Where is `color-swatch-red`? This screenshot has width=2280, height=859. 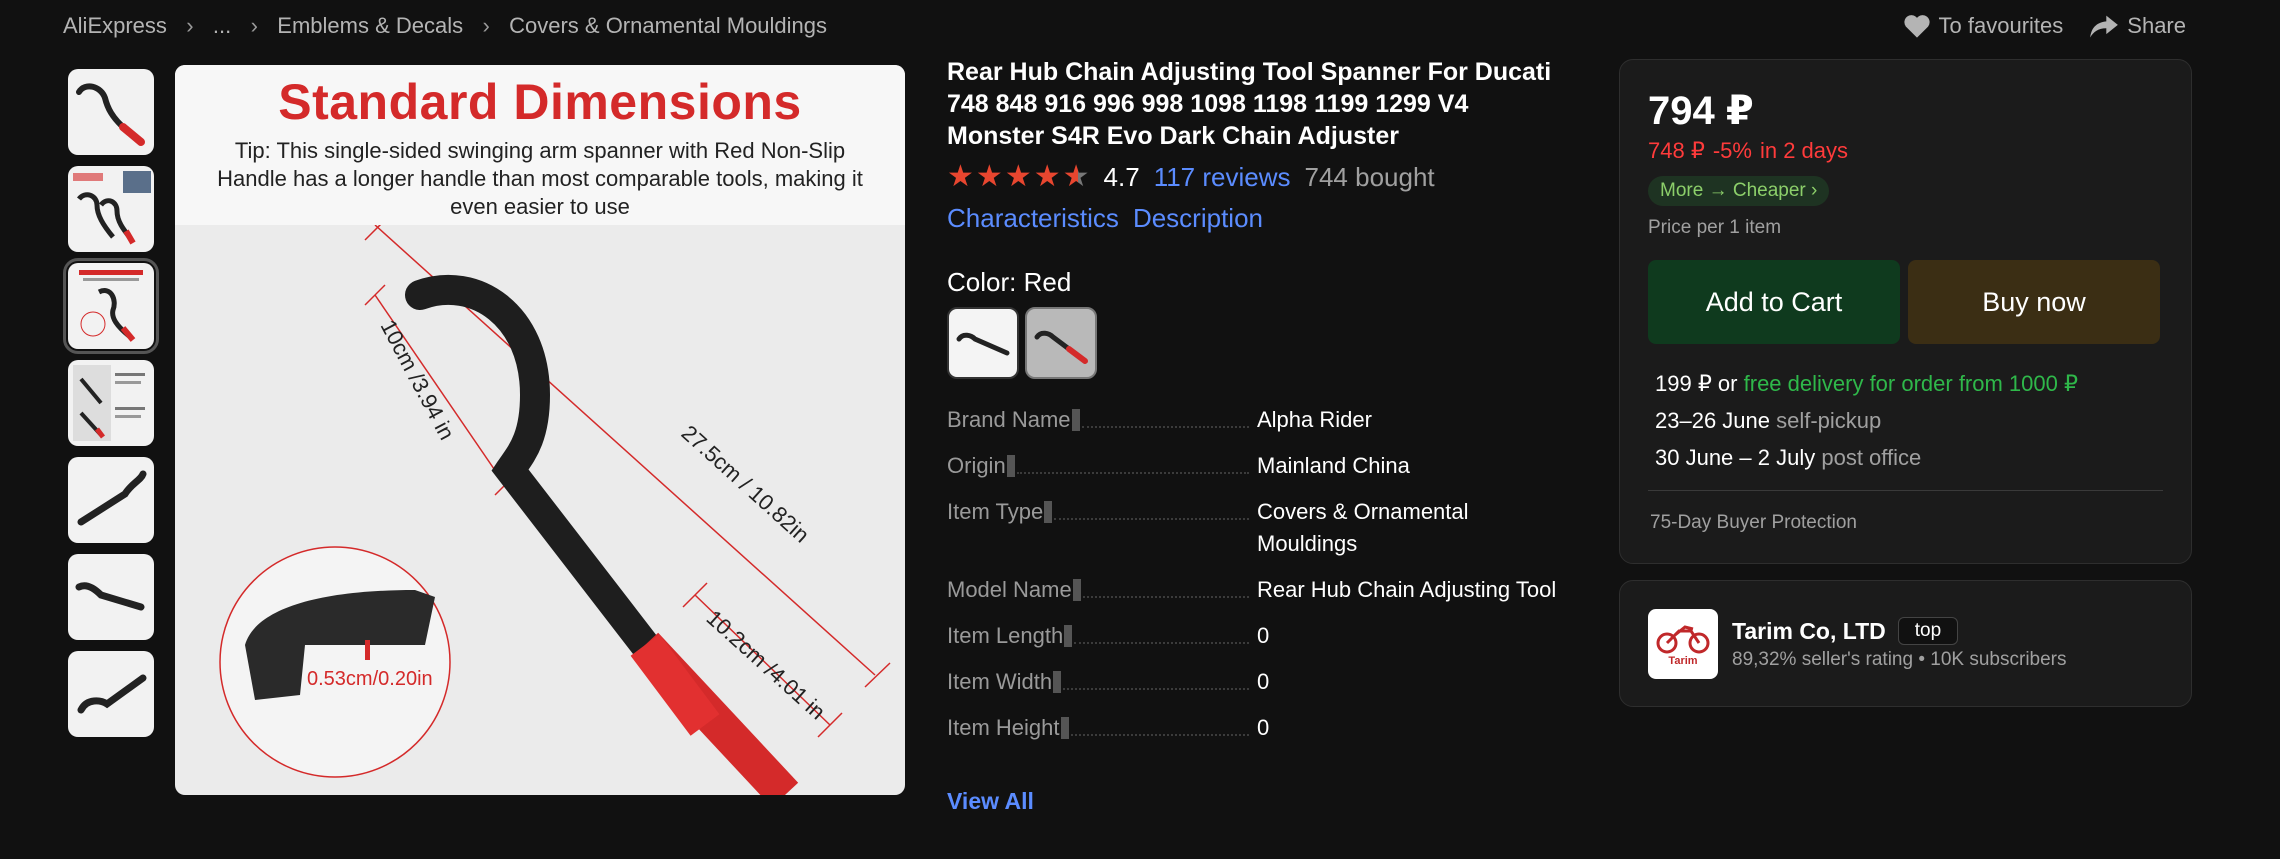
color-swatch-red is located at coordinates (1061, 343).